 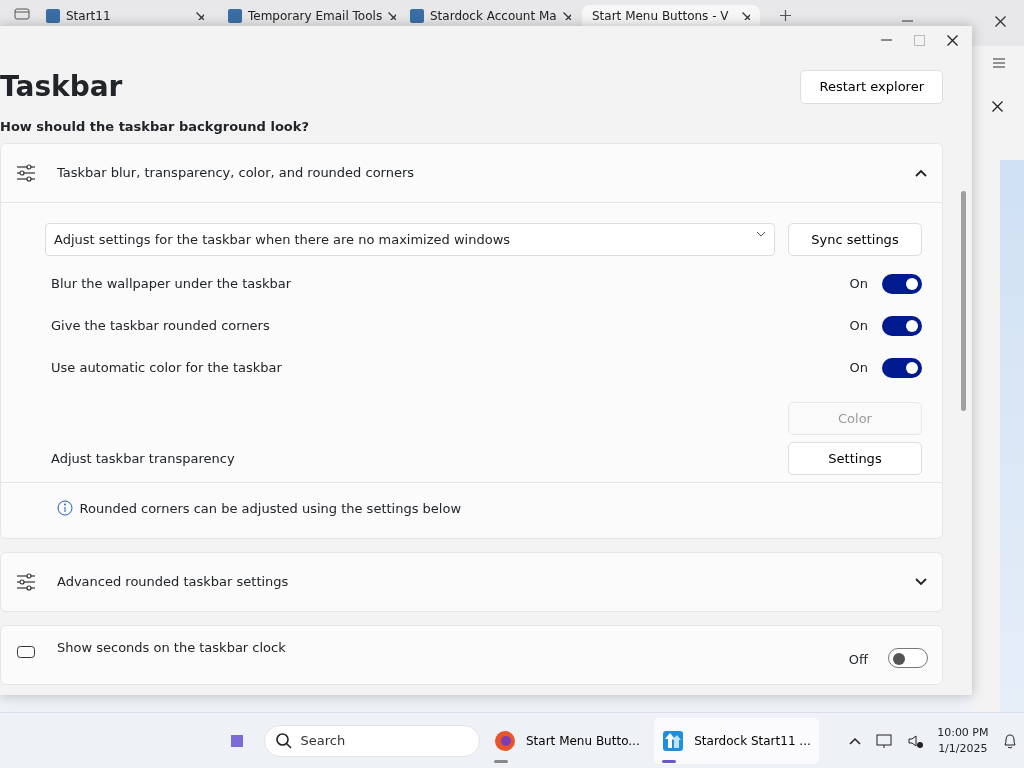 What do you see at coordinates (489, 15) in the screenshot?
I see `browser-tab: Stardock Account Ma` at bounding box center [489, 15].